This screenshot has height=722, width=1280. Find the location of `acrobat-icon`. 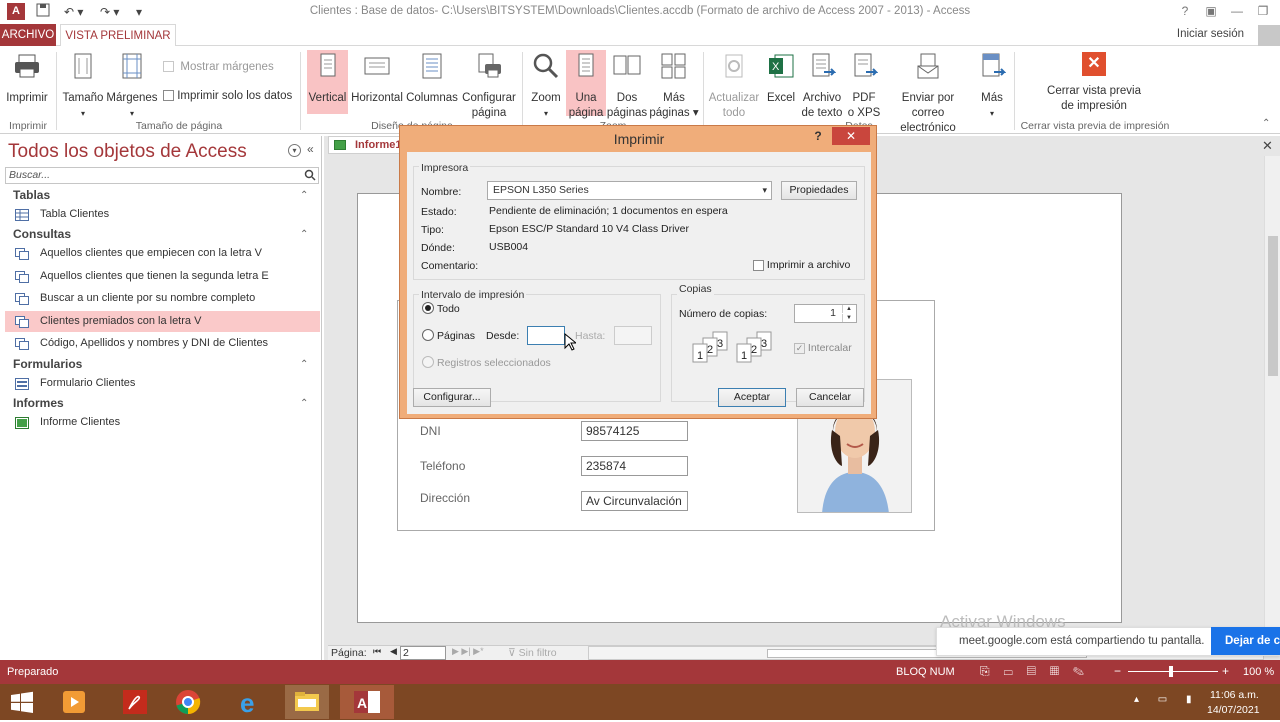

acrobat-icon is located at coordinates (135, 702).